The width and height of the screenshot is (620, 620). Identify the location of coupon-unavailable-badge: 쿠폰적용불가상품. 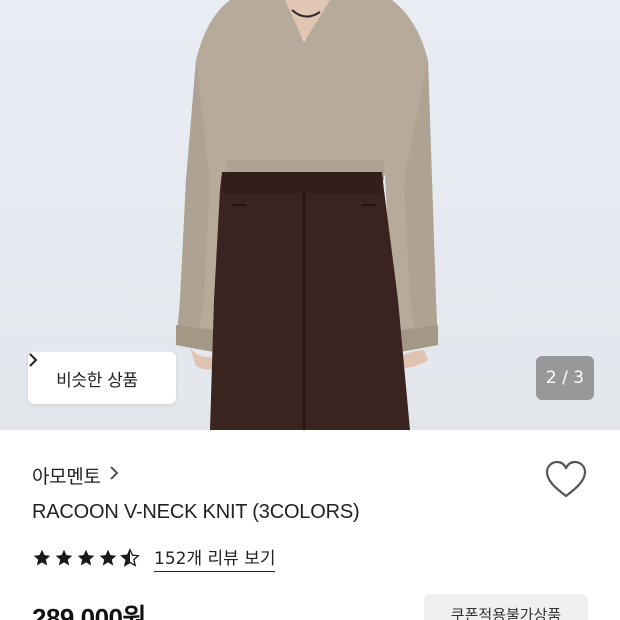
(506, 607).